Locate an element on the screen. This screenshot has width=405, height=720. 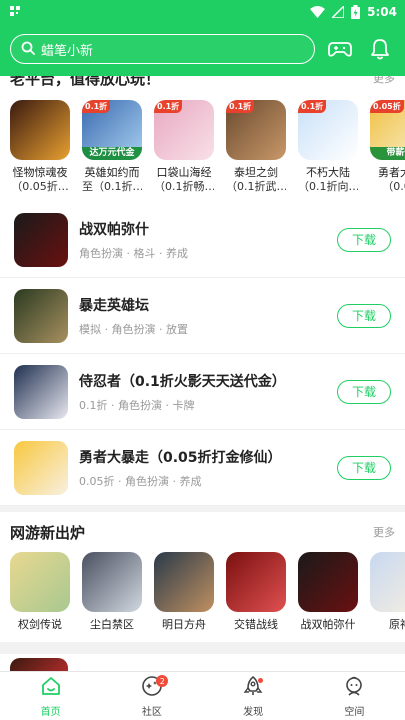
header: 5:04 蜡笔小新 is located at coordinates (202, 38).